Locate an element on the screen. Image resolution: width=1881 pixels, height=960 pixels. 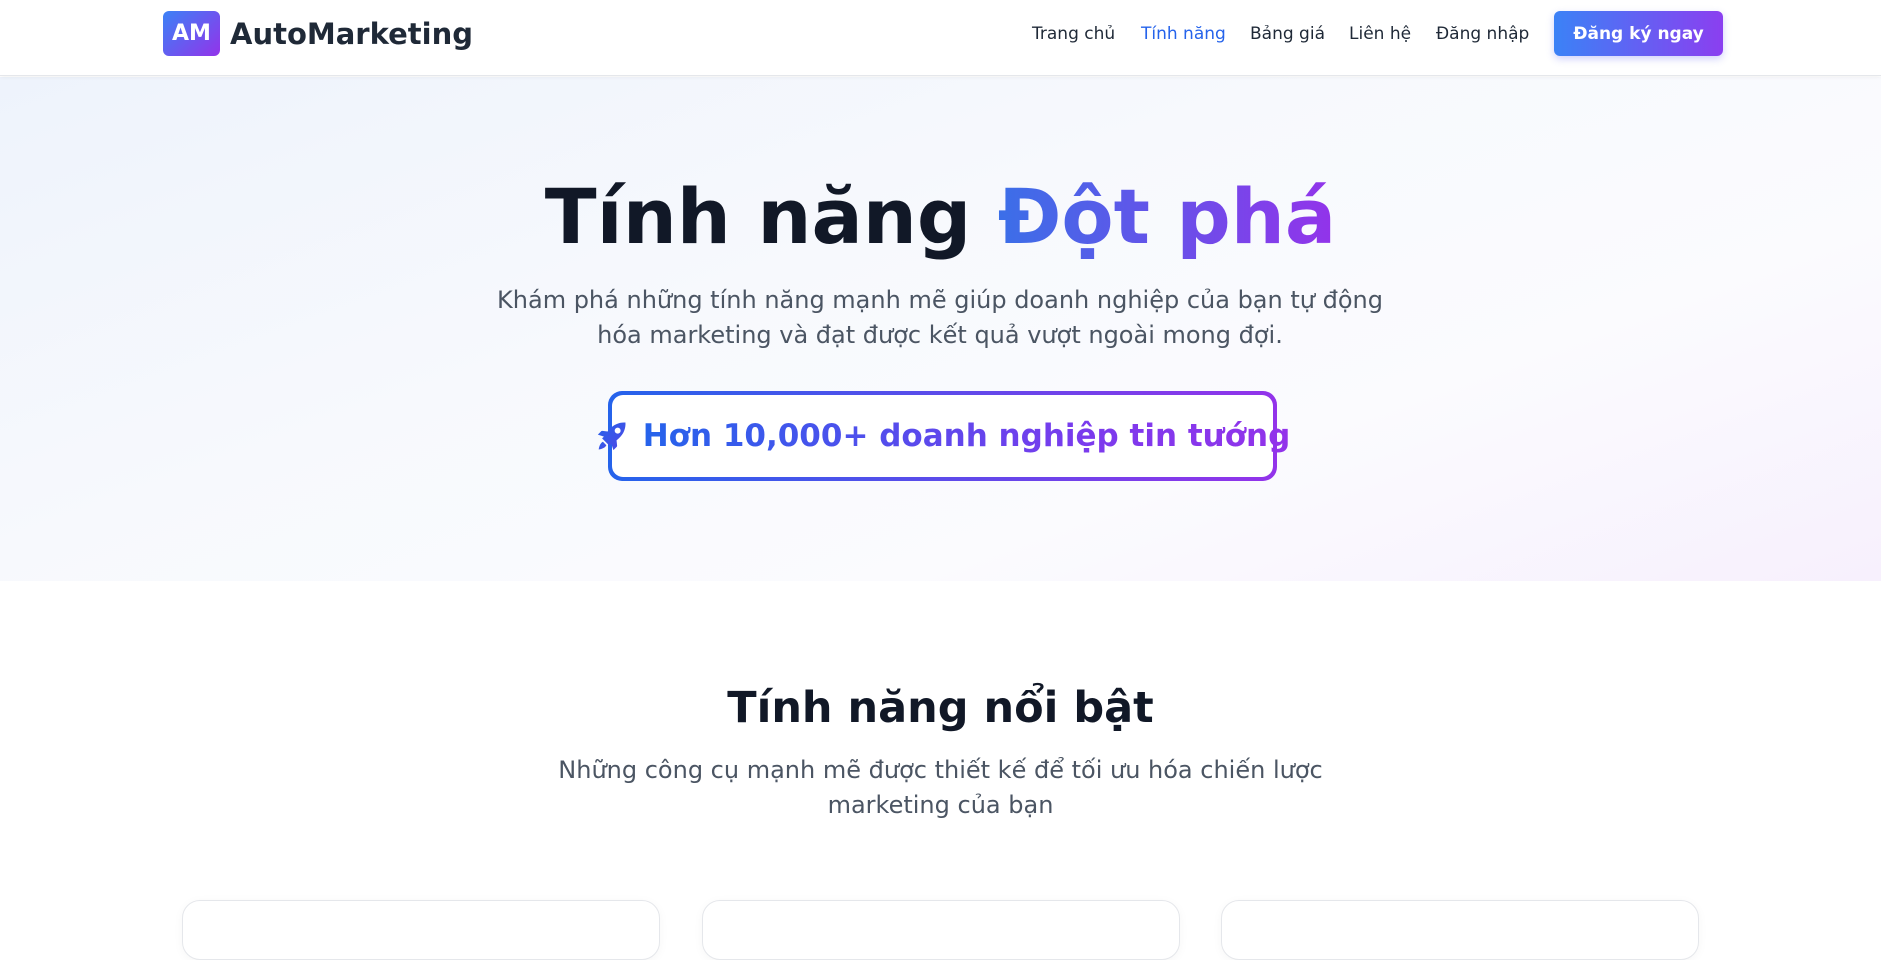
brand-logo: AM AutoMarketing is located at coordinates (318, 33).